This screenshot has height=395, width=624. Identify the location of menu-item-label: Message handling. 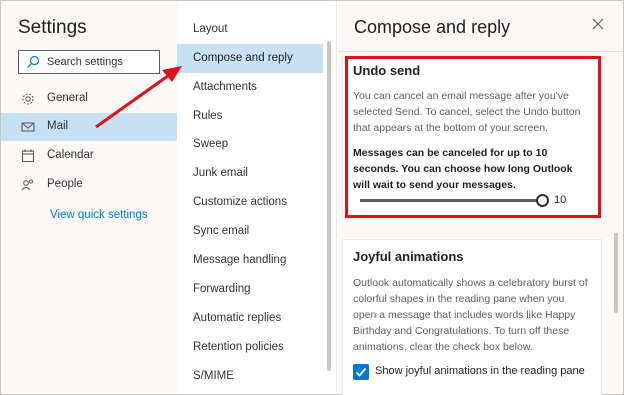
(240, 260).